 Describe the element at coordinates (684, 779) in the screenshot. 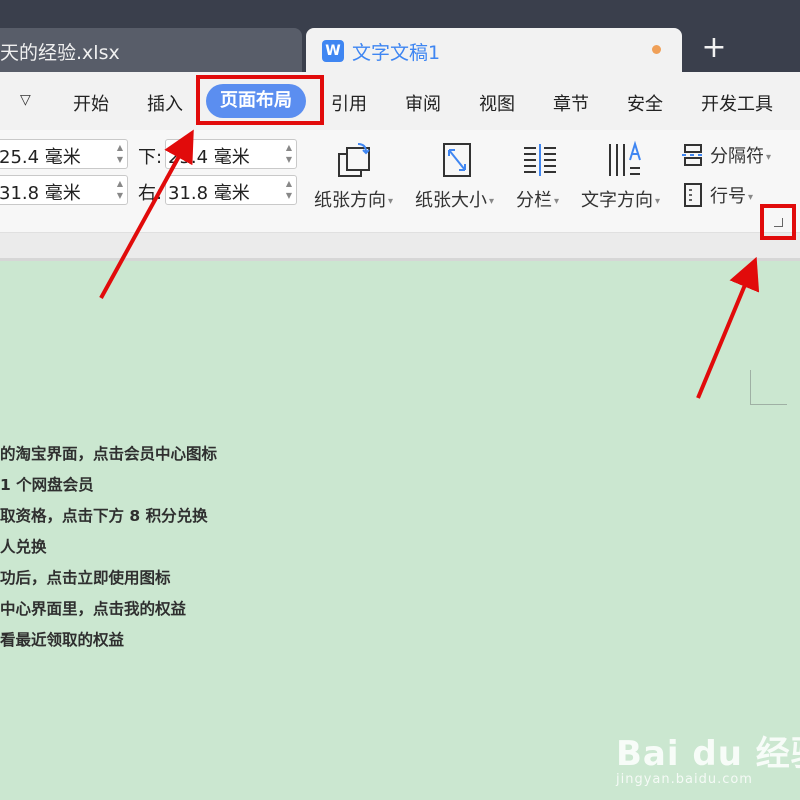

I see `watermark-url: jingyan.baidu.com` at that location.